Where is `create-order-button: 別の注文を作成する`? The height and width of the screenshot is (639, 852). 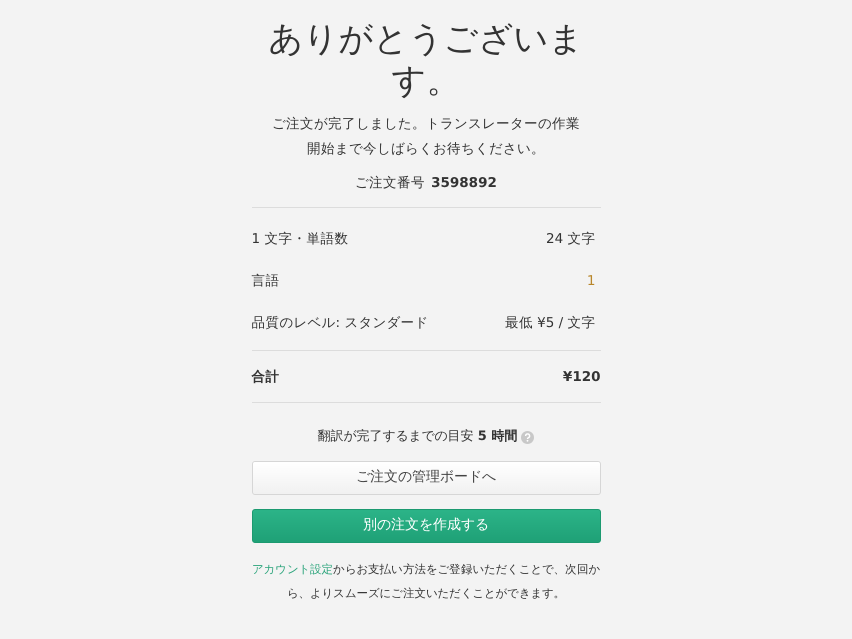 create-order-button: 別の注文を作成する is located at coordinates (426, 525).